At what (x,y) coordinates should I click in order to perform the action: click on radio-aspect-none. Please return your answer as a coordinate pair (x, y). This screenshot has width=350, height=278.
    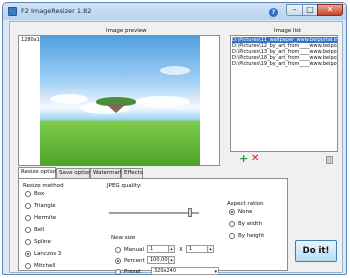
    Looking at the image, I should click on (232, 212).